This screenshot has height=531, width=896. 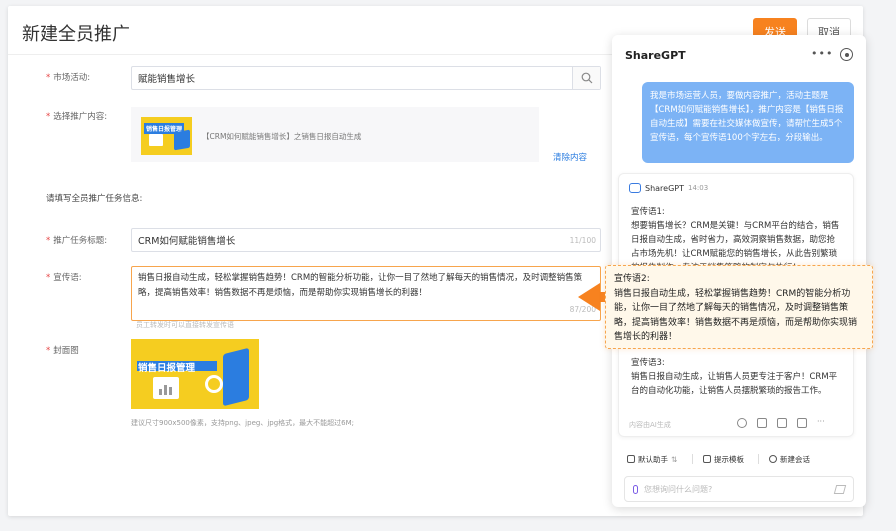 What do you see at coordinates (840, 489) in the screenshot?
I see `send-icon` at bounding box center [840, 489].